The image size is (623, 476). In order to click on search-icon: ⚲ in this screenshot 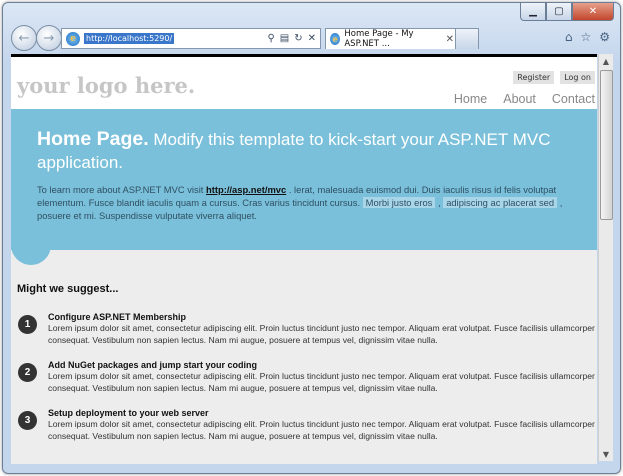, I will do `click(270, 38)`.